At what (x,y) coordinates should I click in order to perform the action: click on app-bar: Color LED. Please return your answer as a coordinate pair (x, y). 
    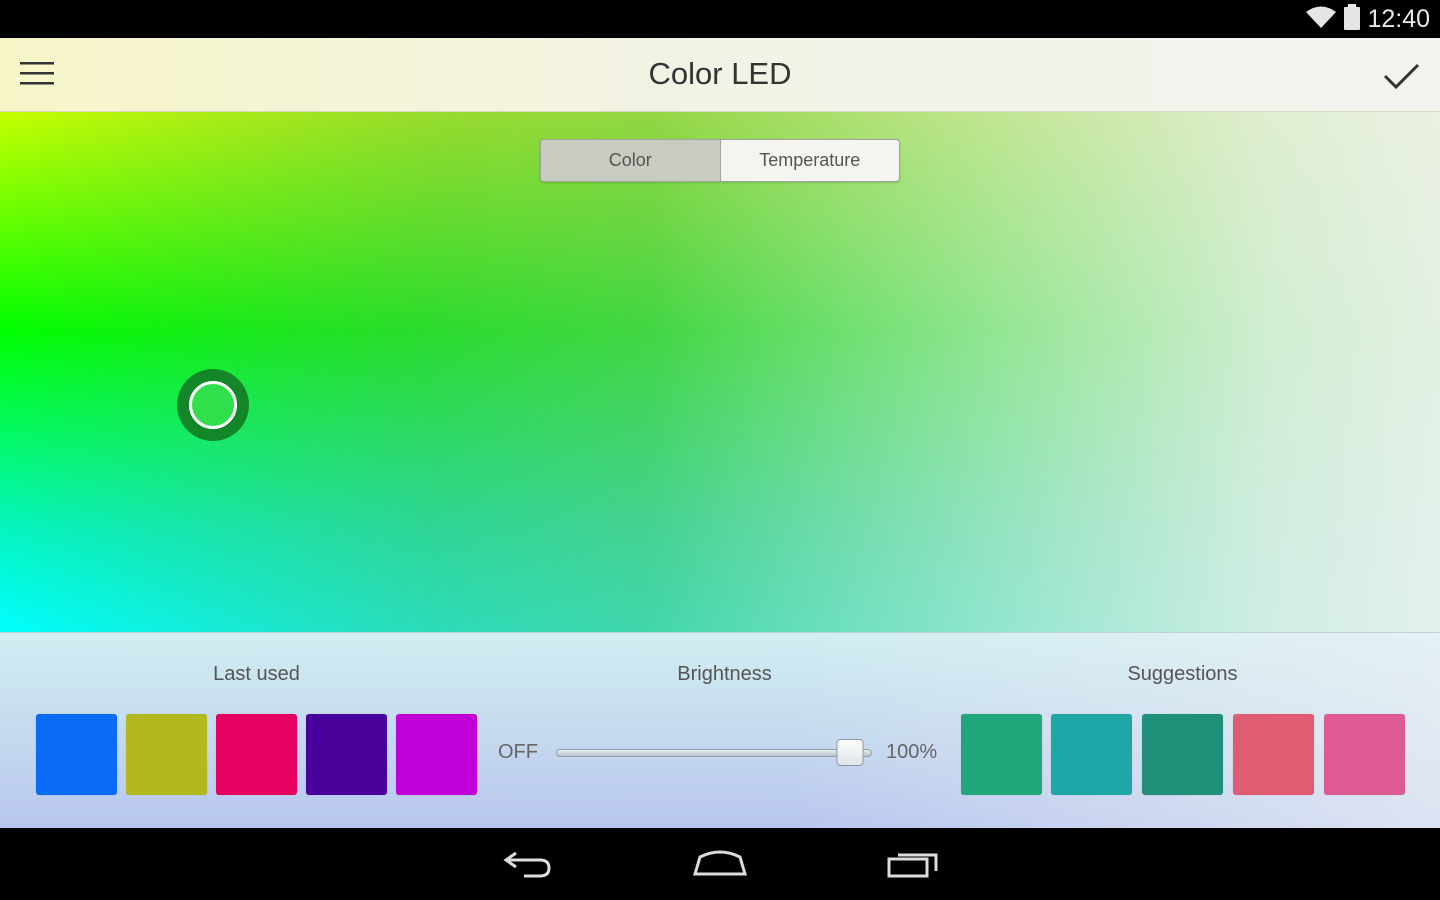
    Looking at the image, I should click on (720, 75).